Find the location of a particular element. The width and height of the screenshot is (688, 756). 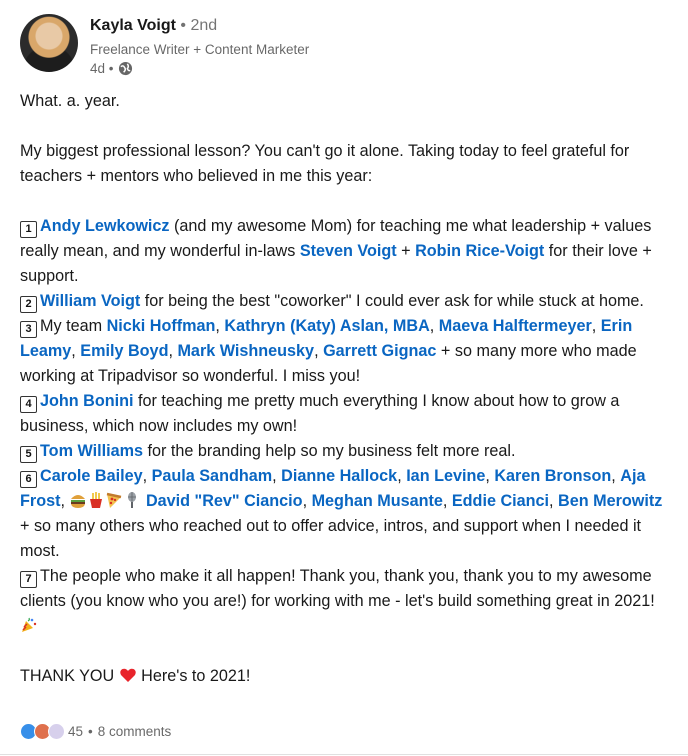

mention-link: David "Rev" Ciancio is located at coordinates (224, 501).